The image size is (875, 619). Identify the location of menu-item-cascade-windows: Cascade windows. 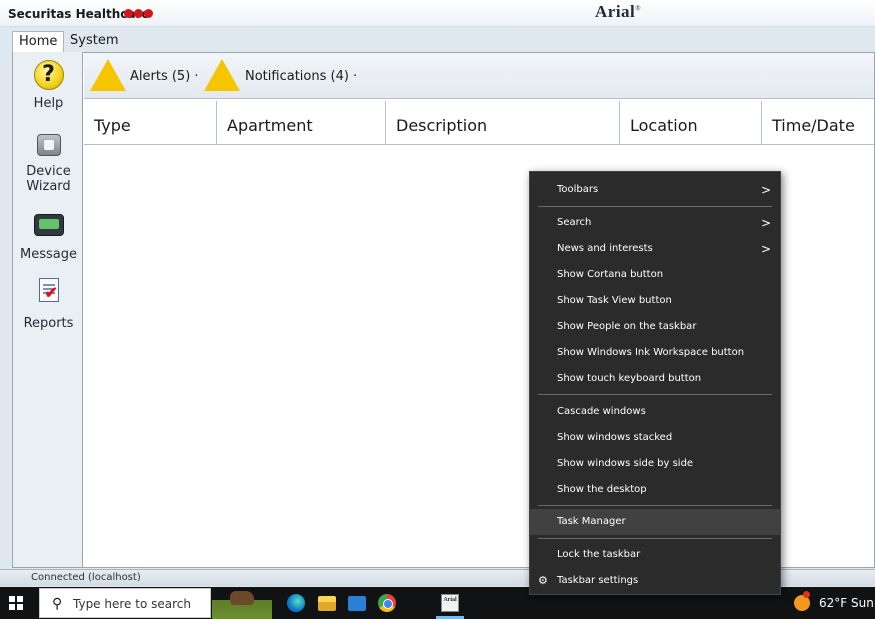
(655, 412).